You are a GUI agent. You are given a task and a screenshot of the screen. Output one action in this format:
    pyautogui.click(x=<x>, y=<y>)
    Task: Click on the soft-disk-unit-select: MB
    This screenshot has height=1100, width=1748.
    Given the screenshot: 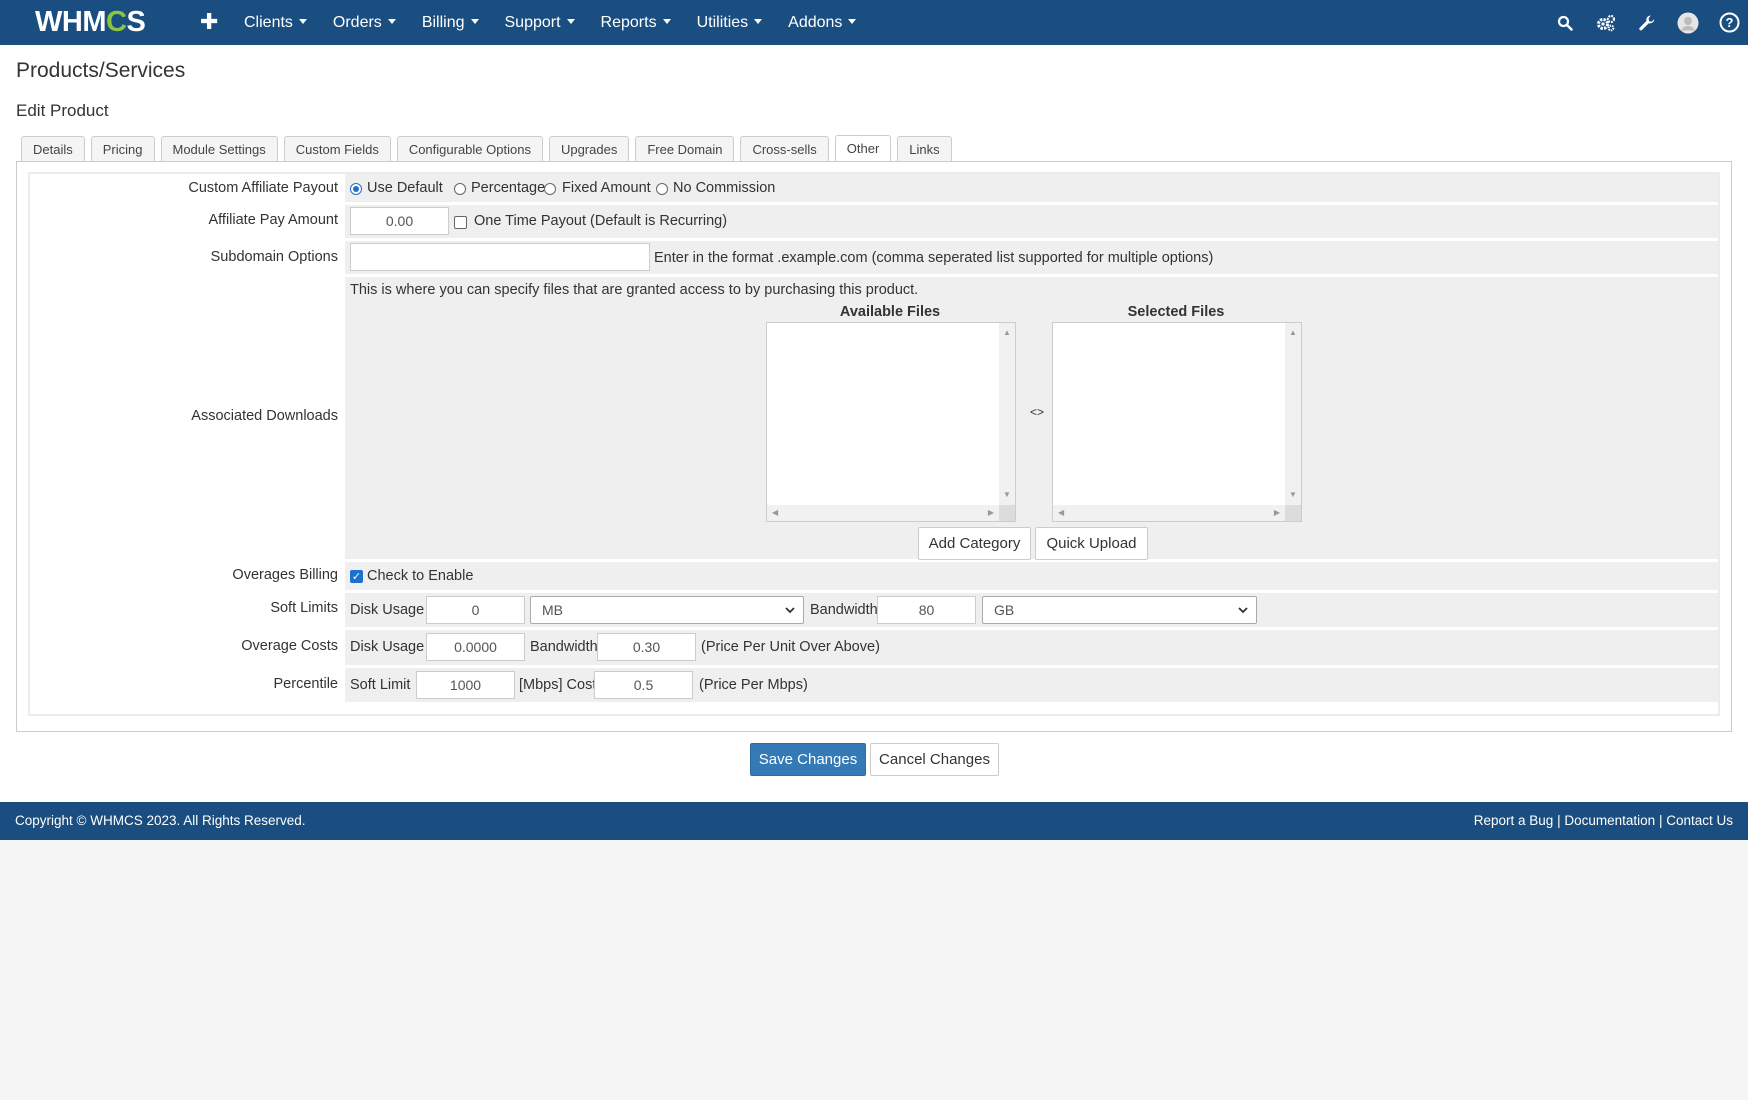 What is the action you would take?
    pyautogui.click(x=667, y=610)
    